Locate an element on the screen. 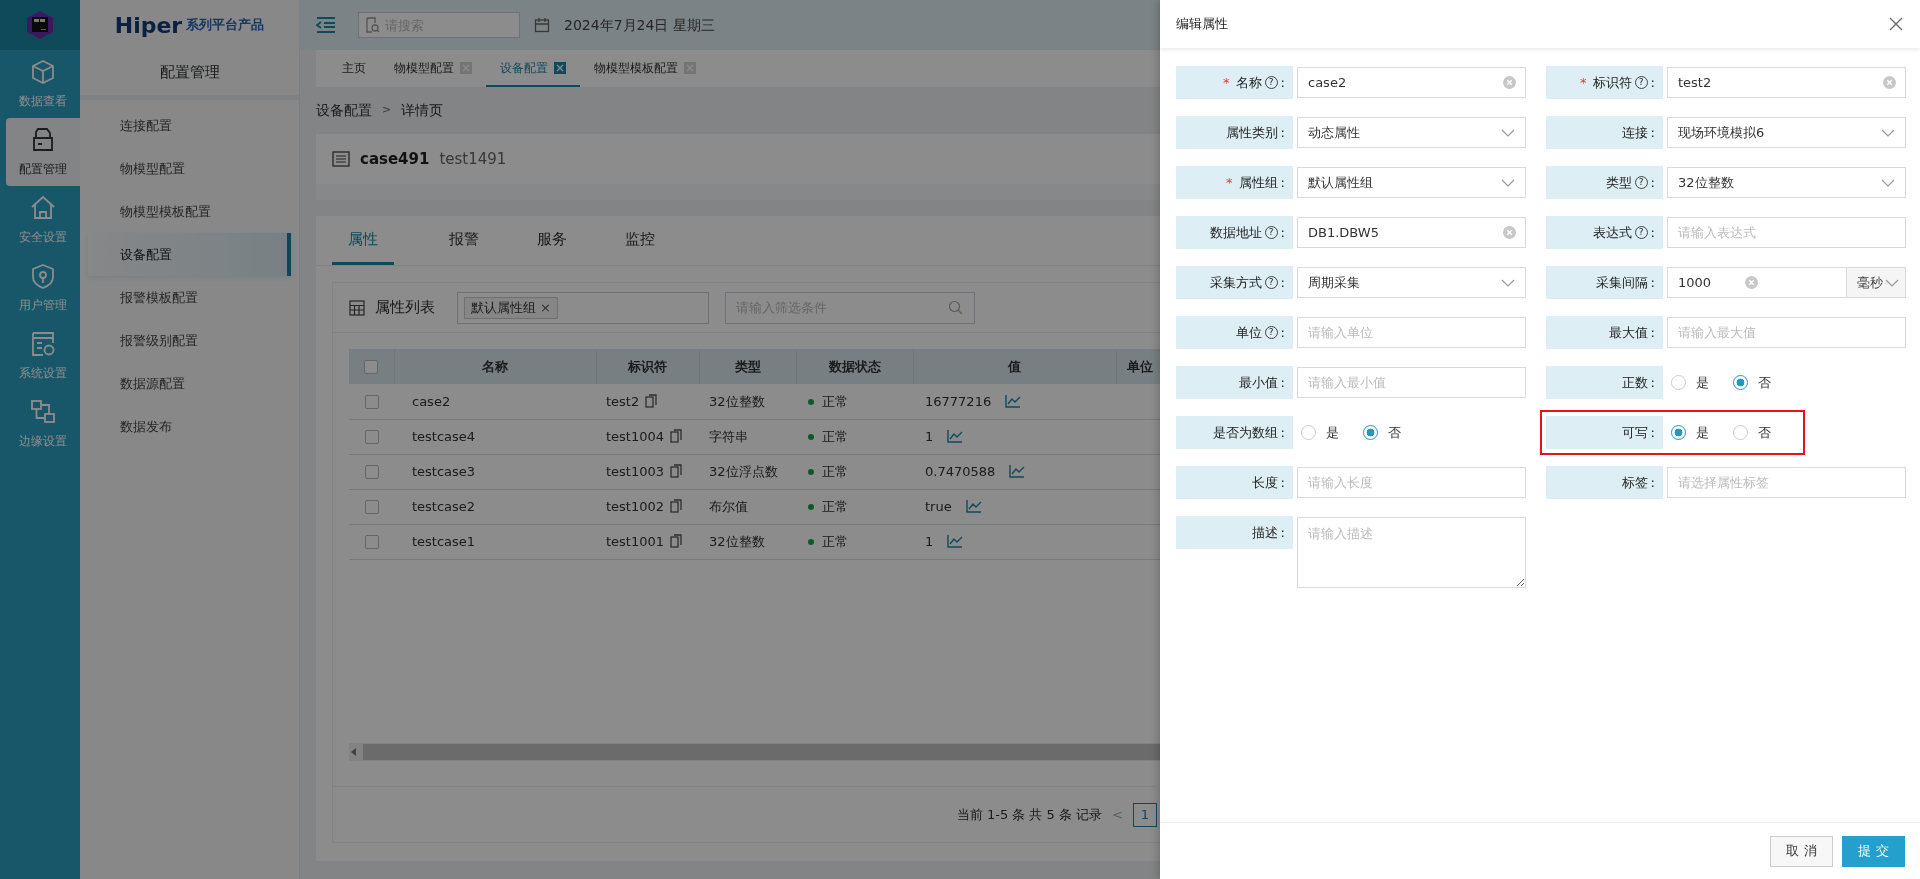 The height and width of the screenshot is (879, 1920). page-tab: 设备配置 is located at coordinates (533, 68).